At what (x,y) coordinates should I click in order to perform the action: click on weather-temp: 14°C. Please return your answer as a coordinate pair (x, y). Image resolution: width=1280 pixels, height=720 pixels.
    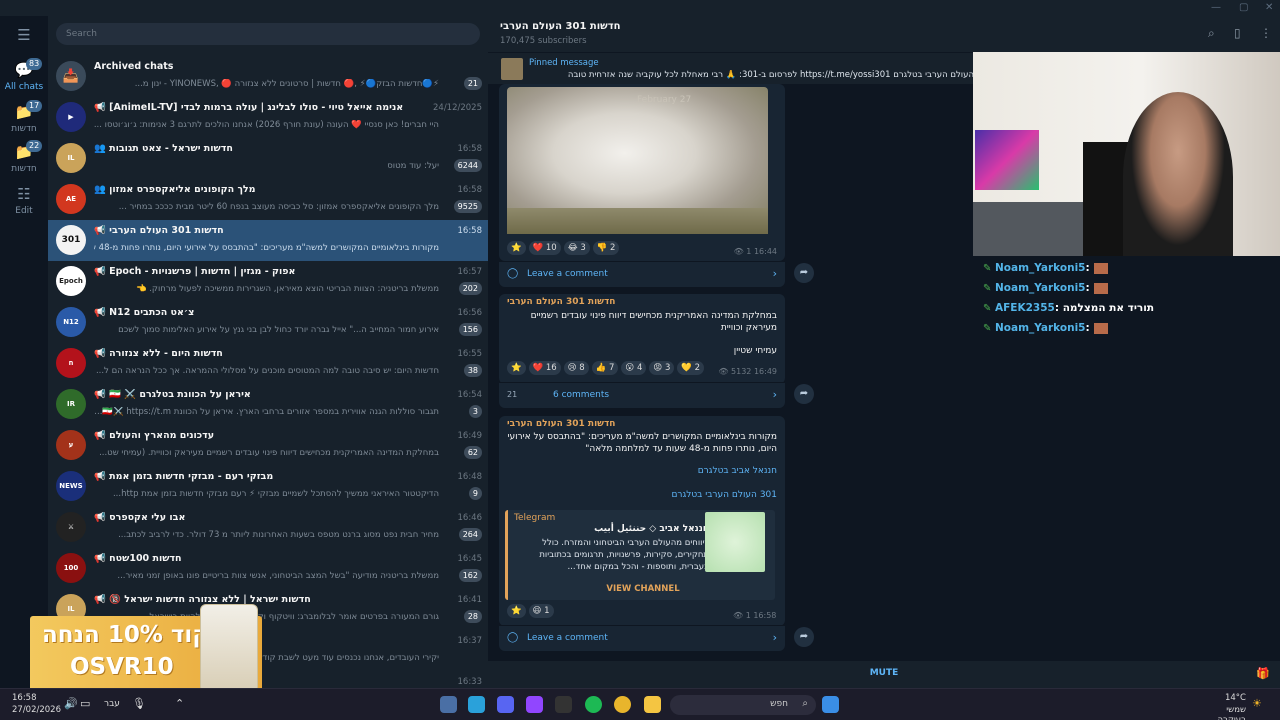
    Looking at the image, I should click on (1227, 698).